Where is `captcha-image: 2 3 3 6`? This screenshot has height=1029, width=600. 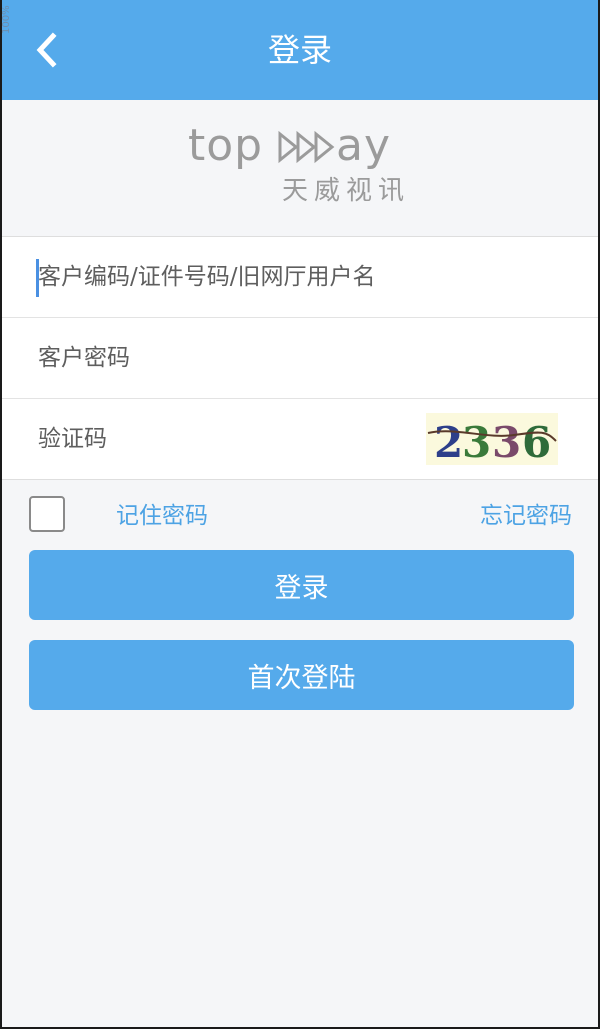 captcha-image: 2 3 3 6 is located at coordinates (492, 440).